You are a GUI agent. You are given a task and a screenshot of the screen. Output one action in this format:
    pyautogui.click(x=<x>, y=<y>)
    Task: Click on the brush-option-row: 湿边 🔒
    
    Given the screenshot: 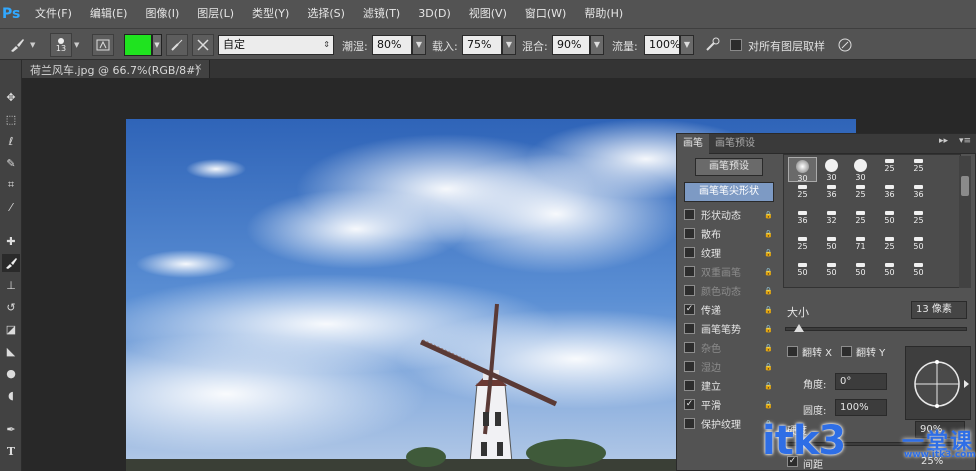 What is the action you would take?
    pyautogui.click(x=729, y=366)
    